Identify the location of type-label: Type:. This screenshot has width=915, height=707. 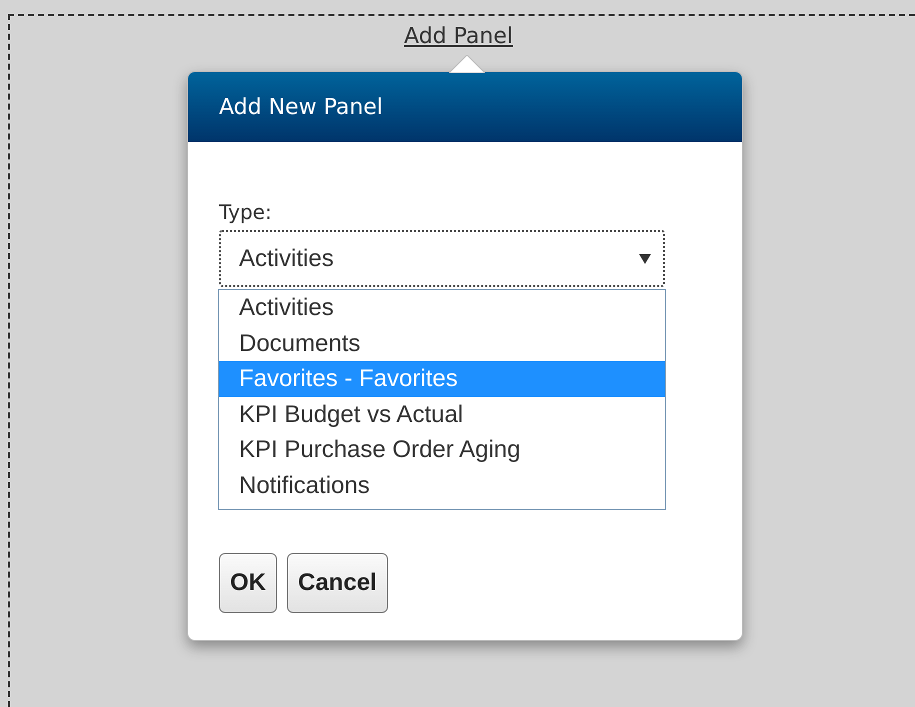
(245, 212).